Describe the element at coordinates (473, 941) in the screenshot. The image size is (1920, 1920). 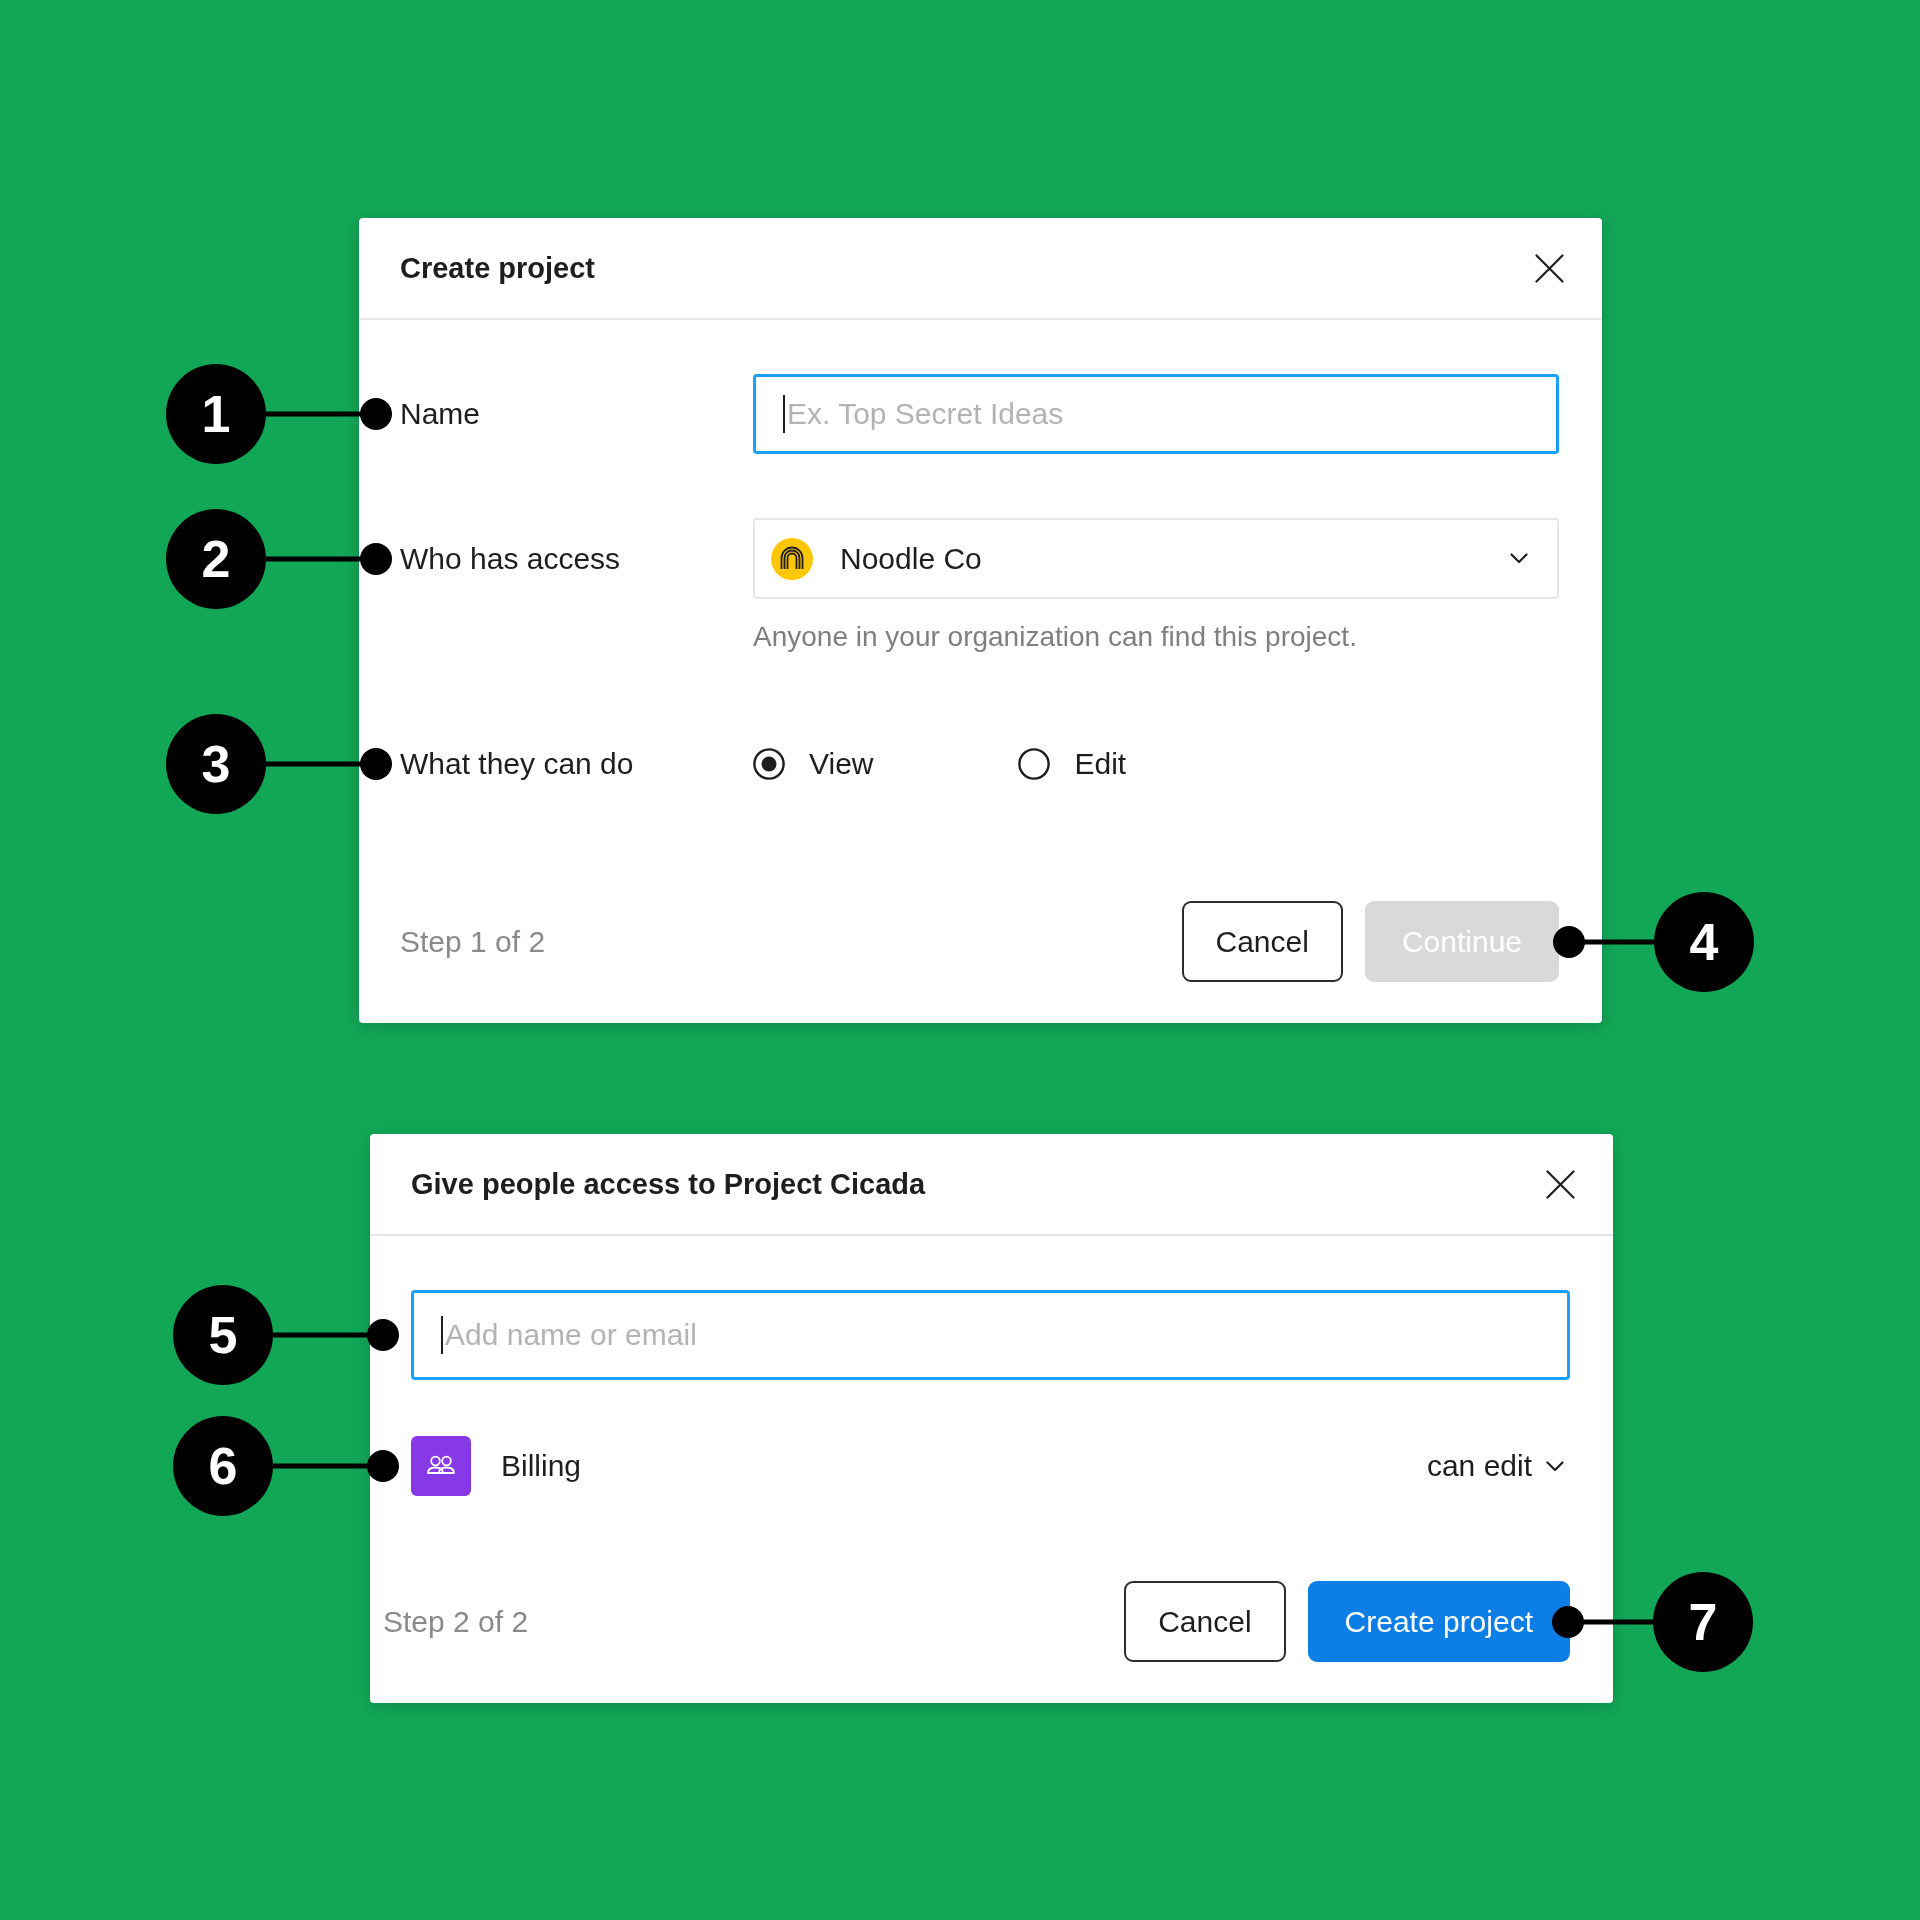
I see `step-indicator: Step 1 of 2` at that location.